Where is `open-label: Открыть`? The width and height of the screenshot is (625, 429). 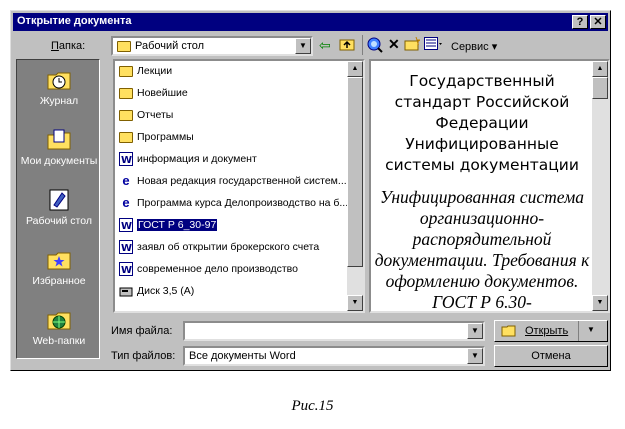 open-label: Открыть is located at coordinates (547, 331).